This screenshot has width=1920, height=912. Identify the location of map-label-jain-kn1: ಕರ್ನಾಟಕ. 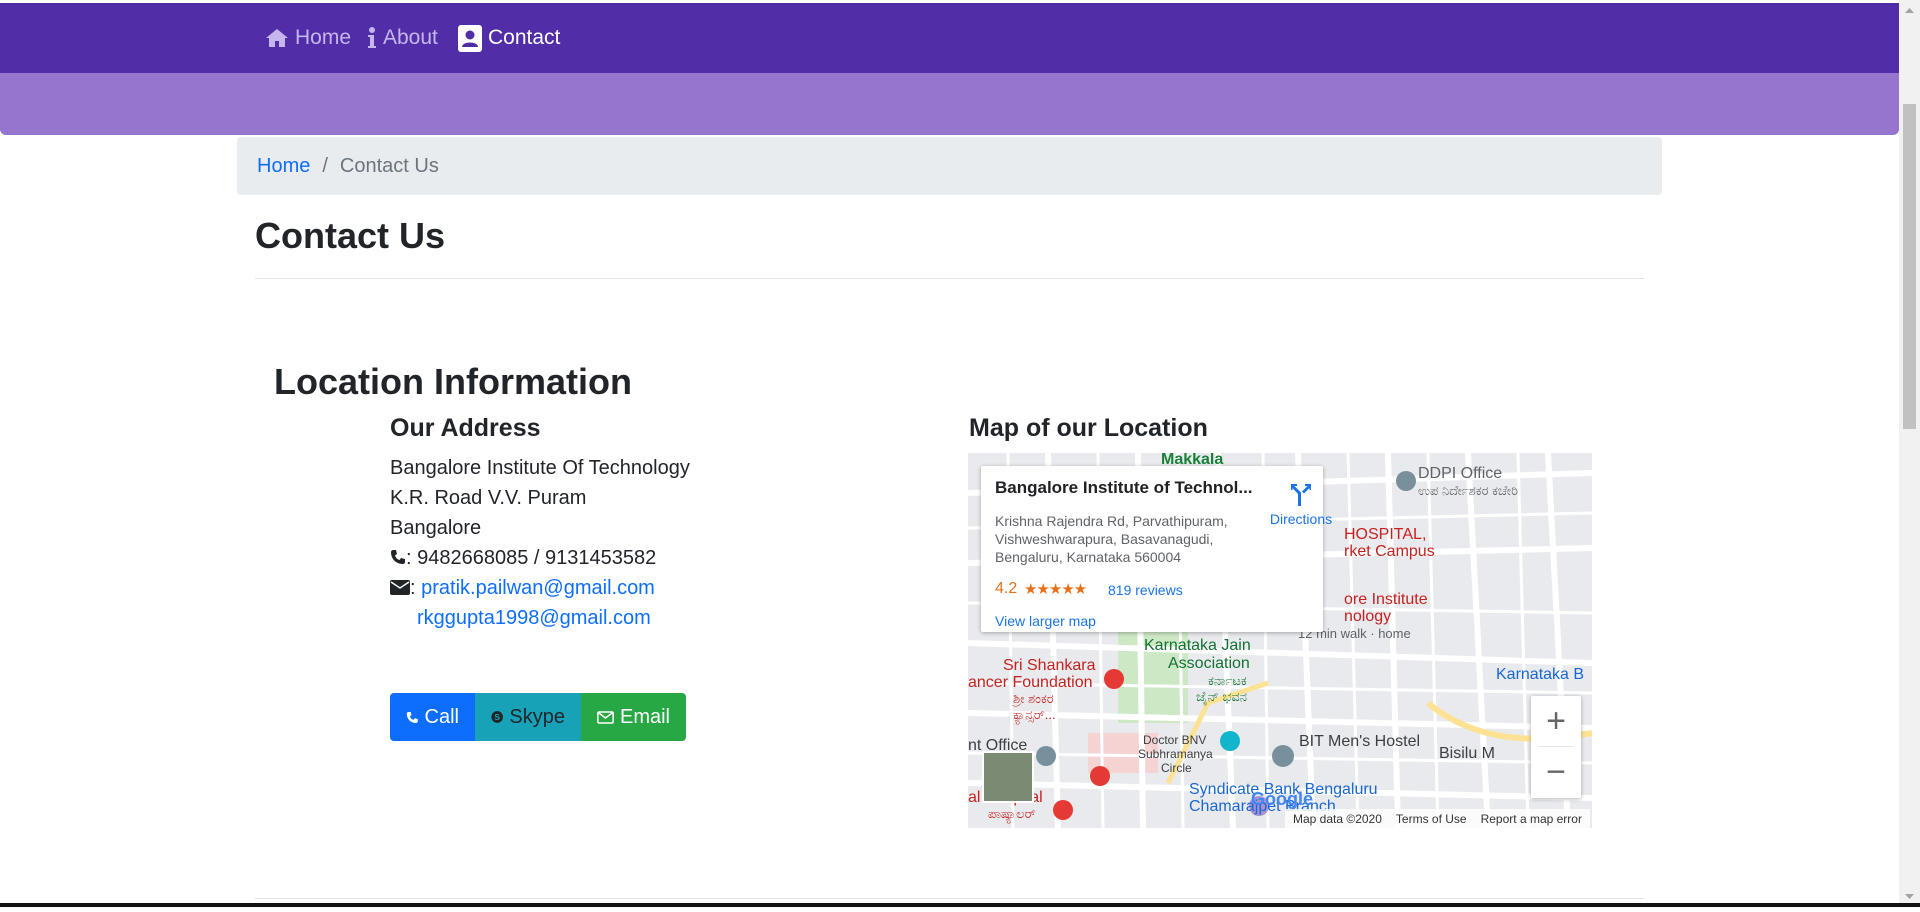
(1227, 680).